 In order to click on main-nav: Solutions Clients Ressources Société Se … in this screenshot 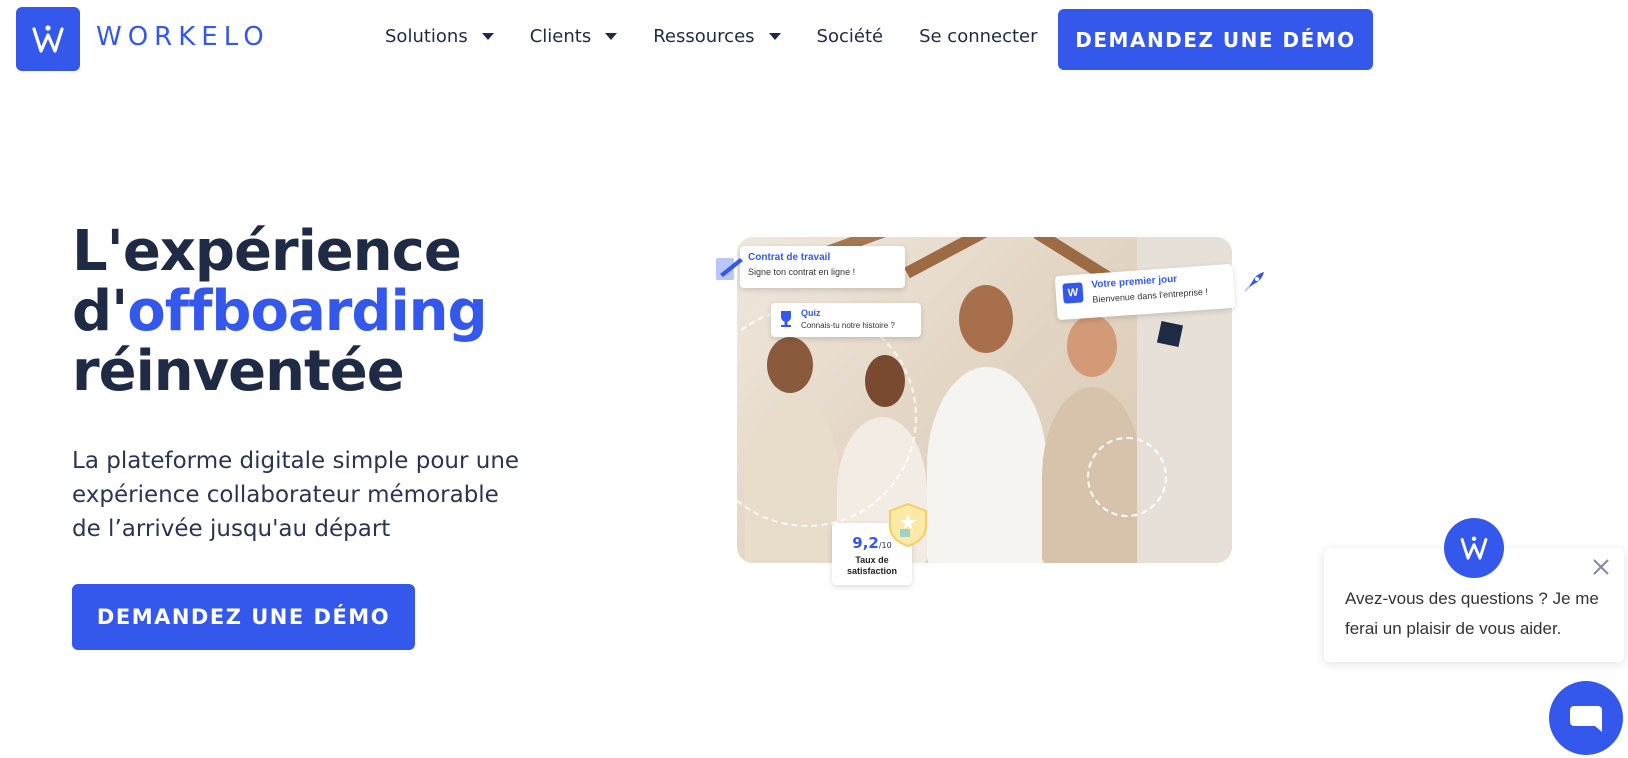, I will do `click(729, 36)`.